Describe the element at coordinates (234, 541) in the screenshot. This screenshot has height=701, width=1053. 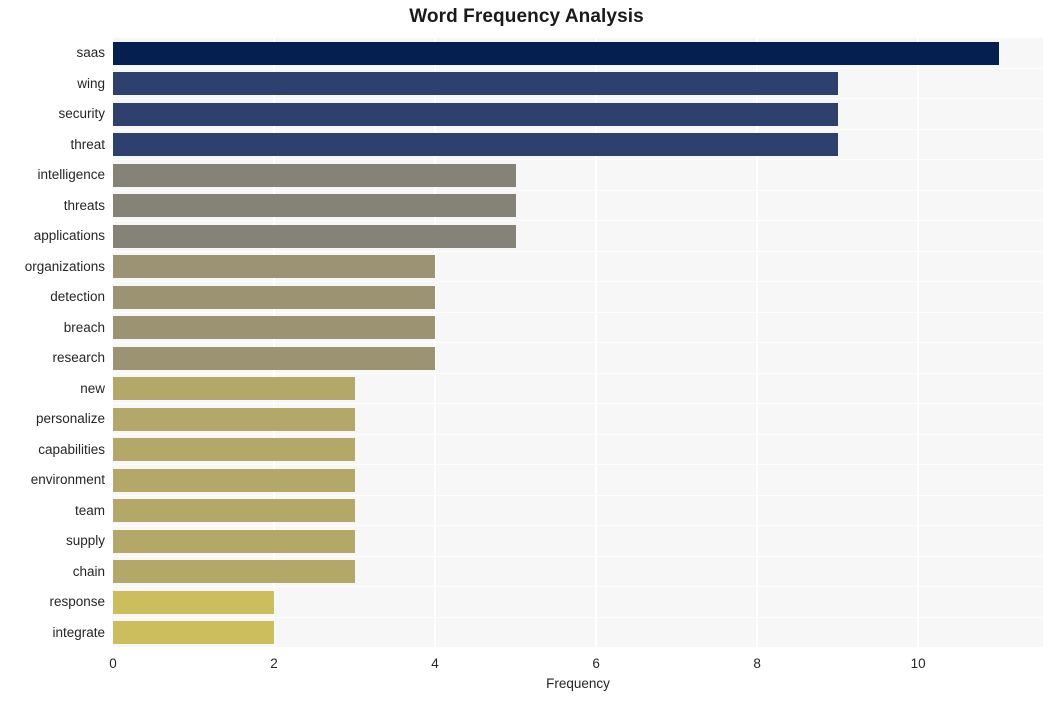
I see `bar-supply` at that location.